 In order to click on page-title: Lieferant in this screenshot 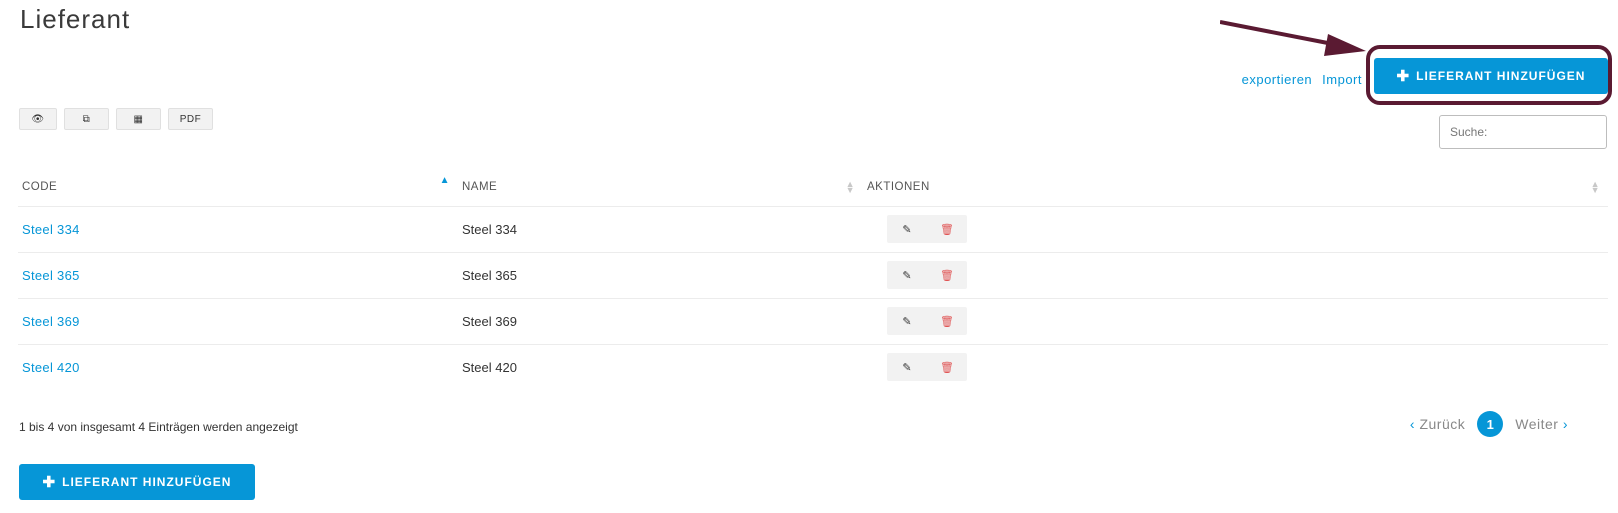, I will do `click(75, 19)`.